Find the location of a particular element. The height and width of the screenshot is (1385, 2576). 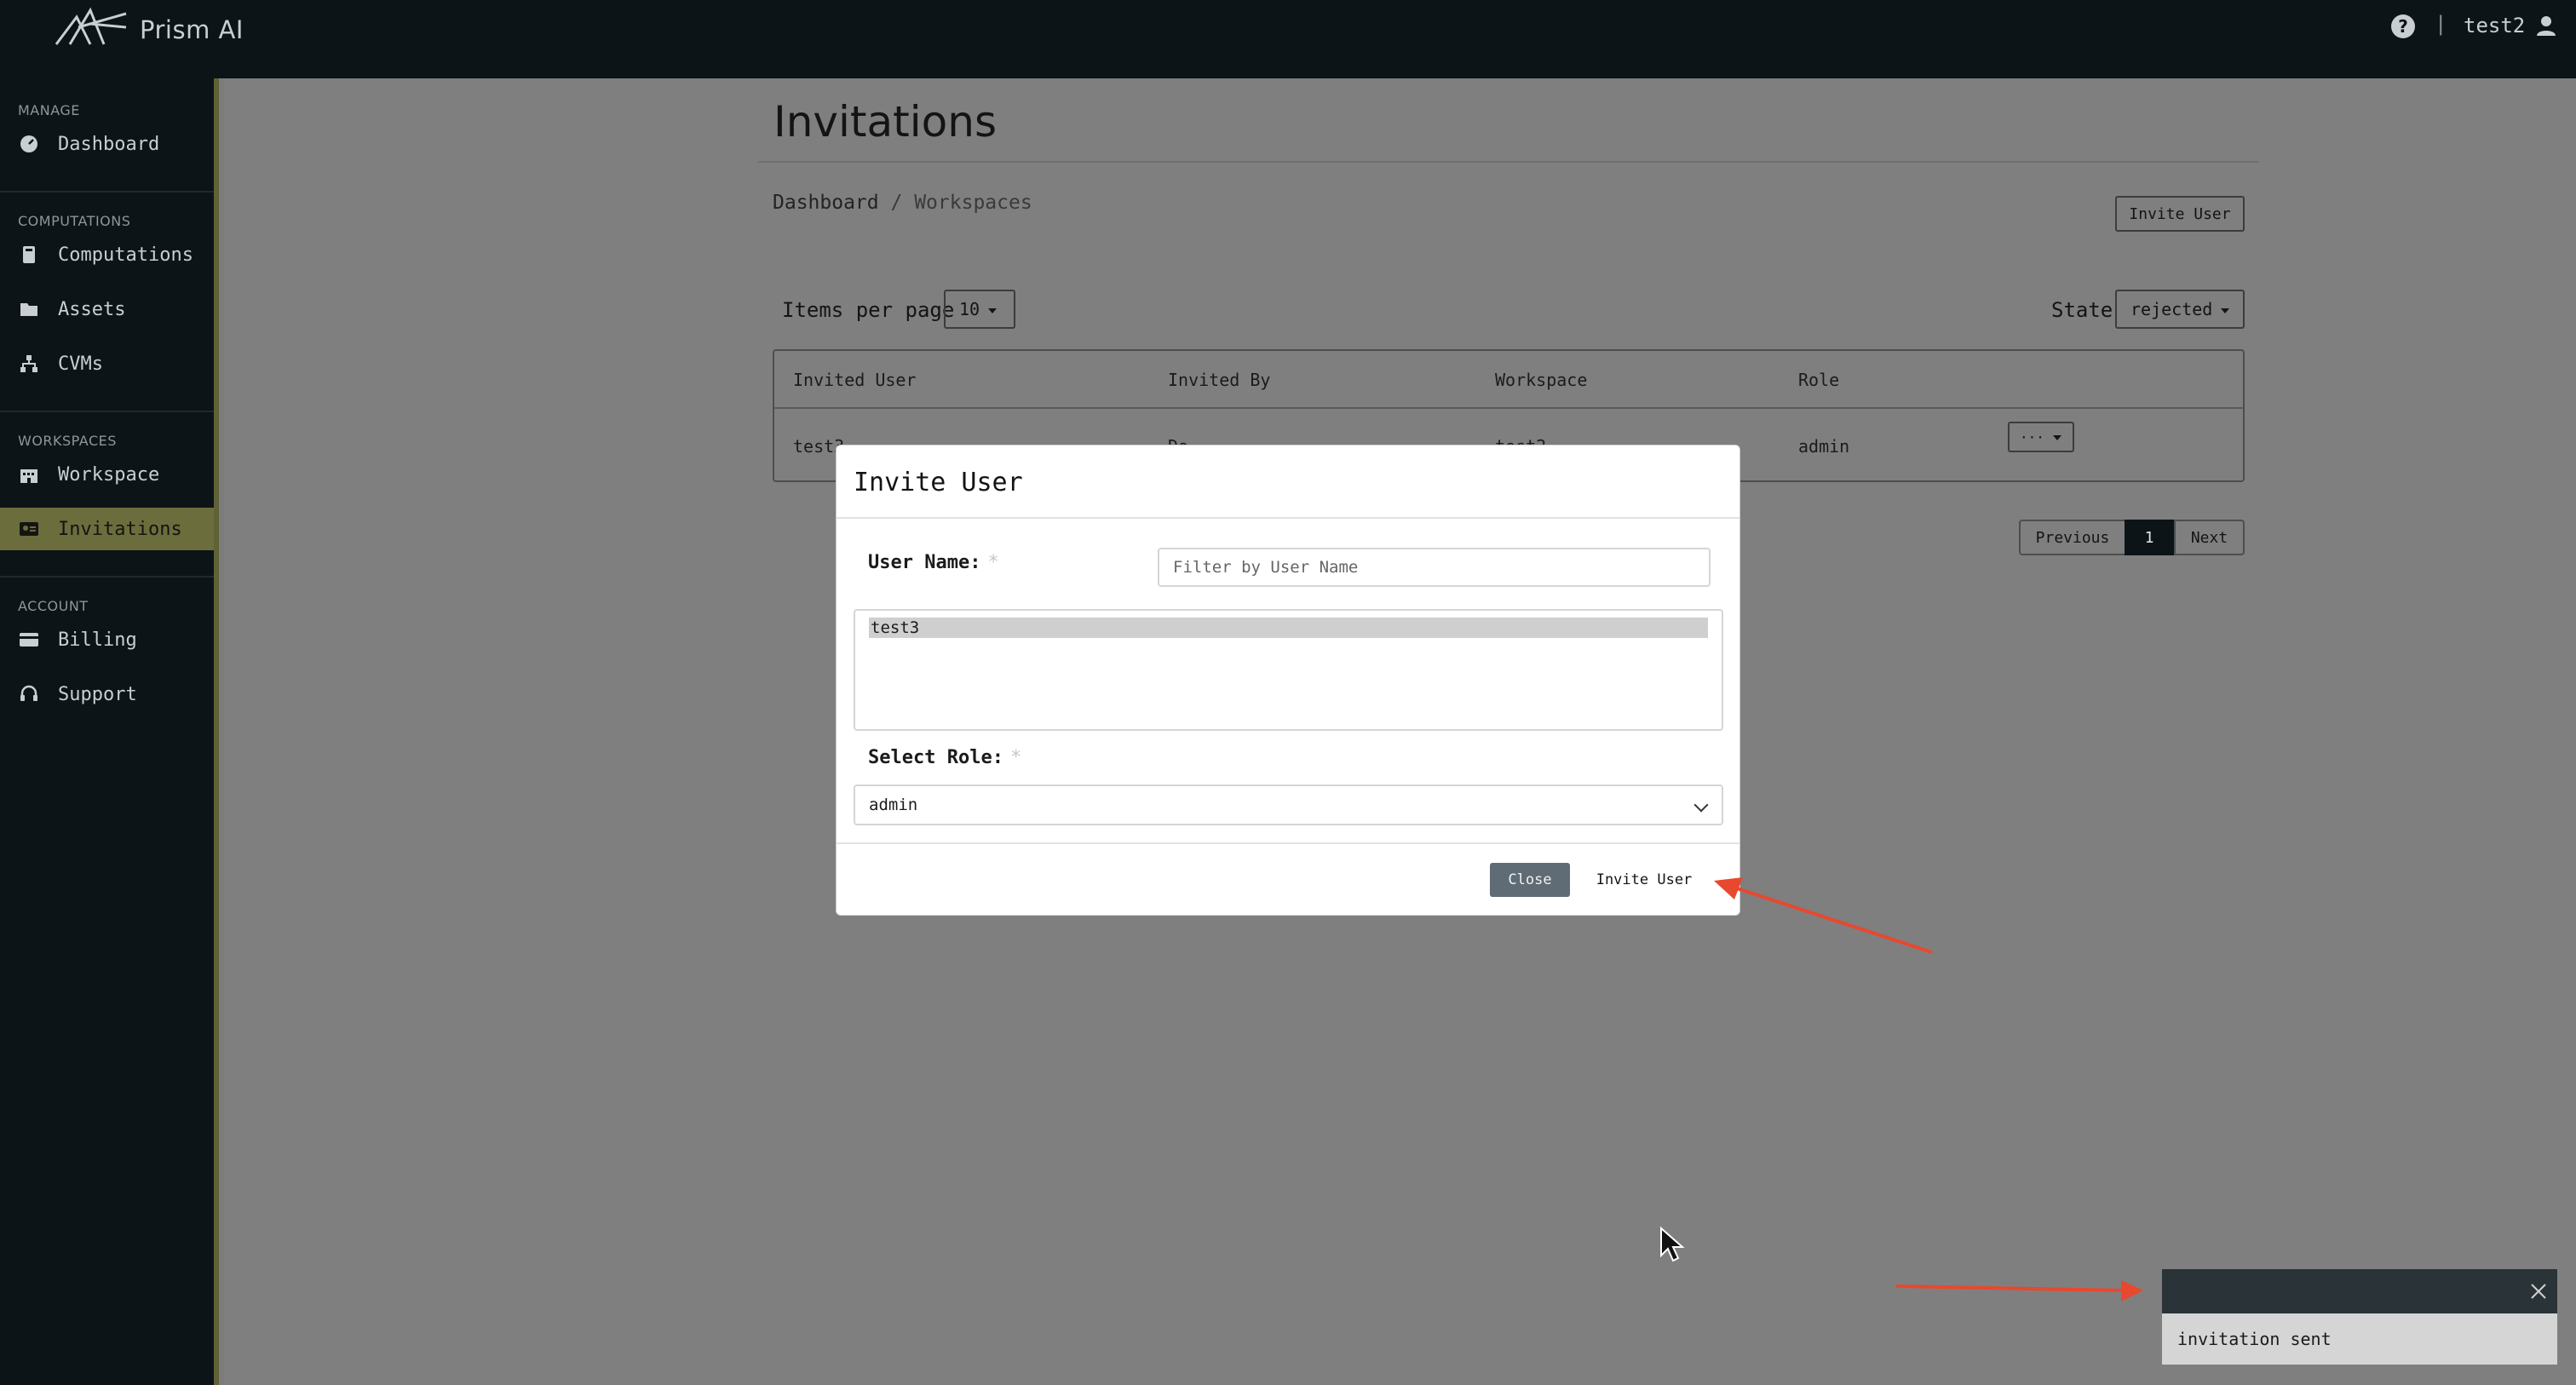

toast-message: invitation sent is located at coordinates (2360, 1339).